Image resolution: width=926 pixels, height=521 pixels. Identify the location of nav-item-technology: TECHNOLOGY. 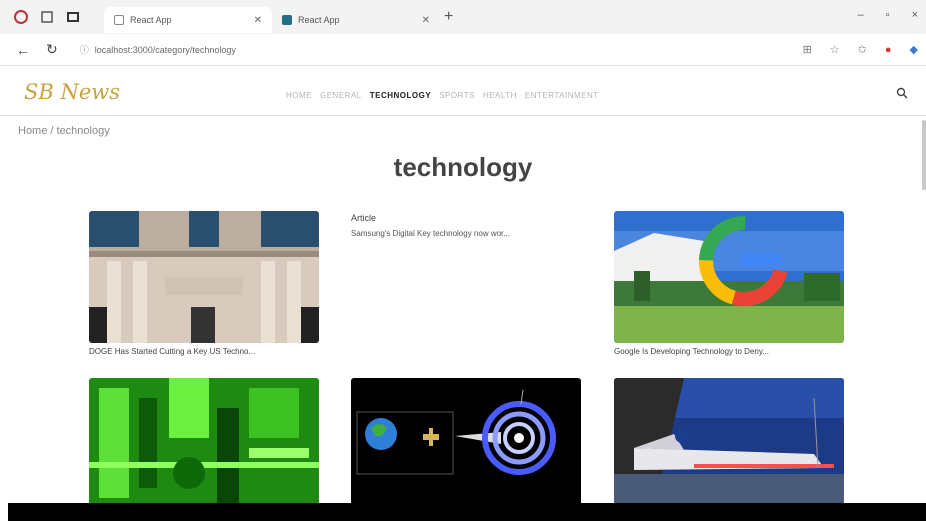
(400, 95).